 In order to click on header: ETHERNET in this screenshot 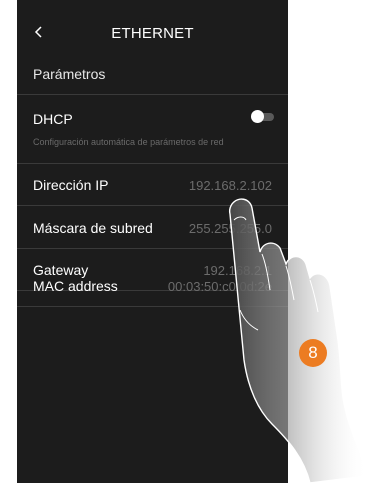, I will do `click(152, 30)`.